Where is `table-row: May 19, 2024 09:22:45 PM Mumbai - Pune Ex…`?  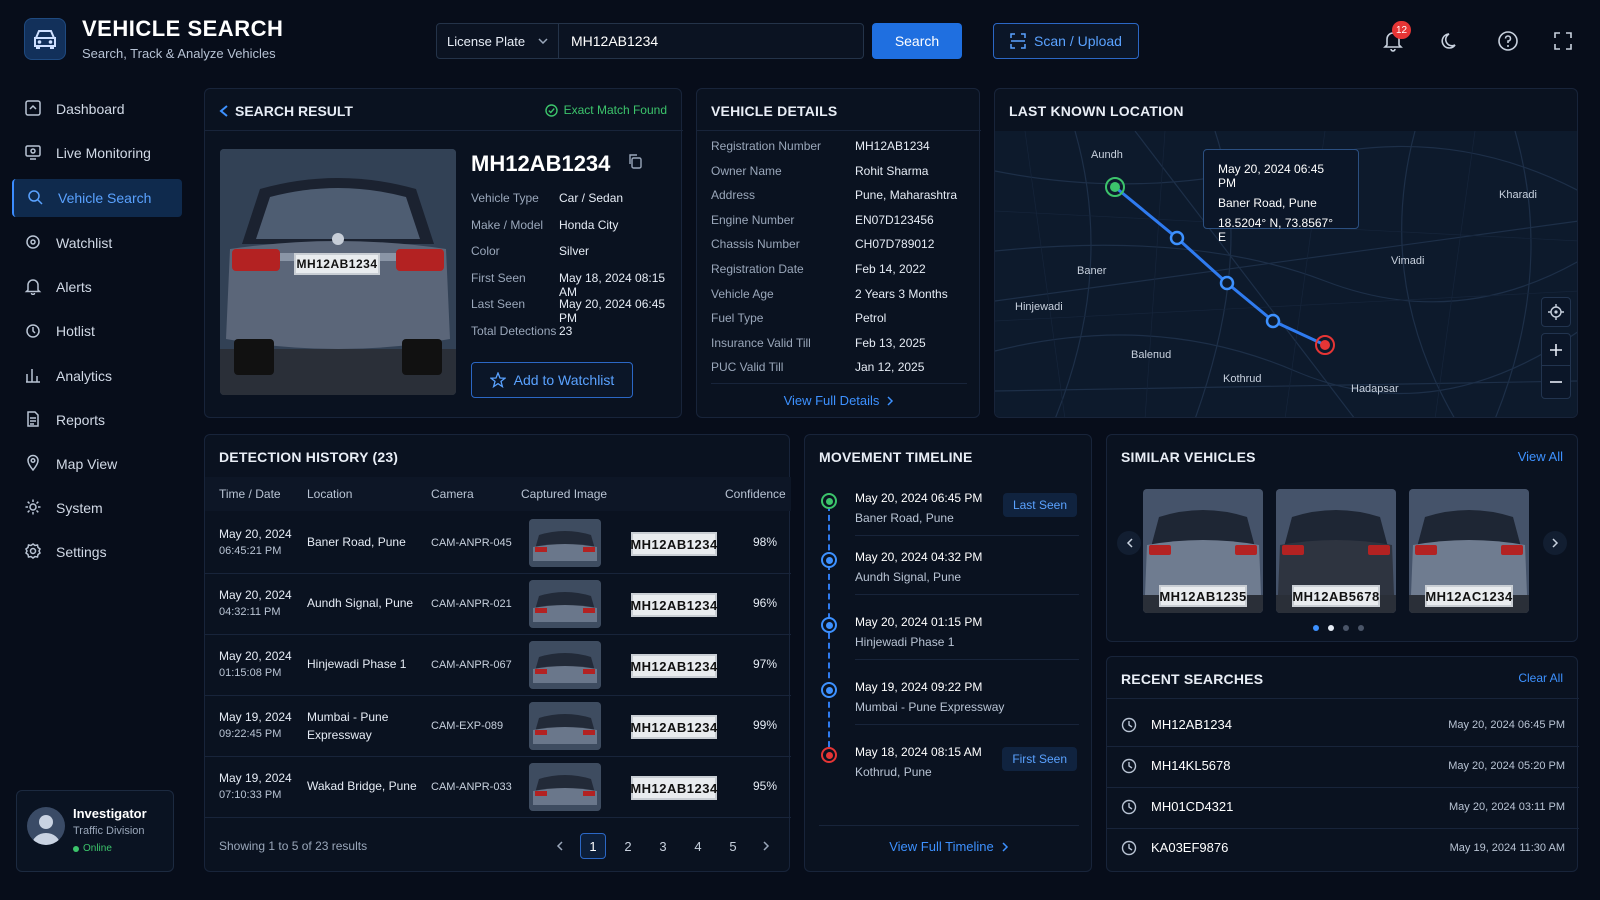
table-row: May 19, 2024 09:22:45 PM Mumbai - Pune Ex… is located at coordinates (498, 726).